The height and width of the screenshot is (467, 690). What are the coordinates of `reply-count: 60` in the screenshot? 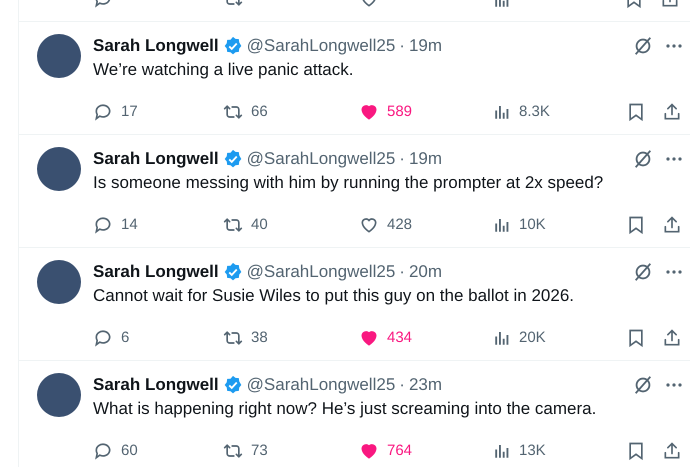 It's located at (129, 451).